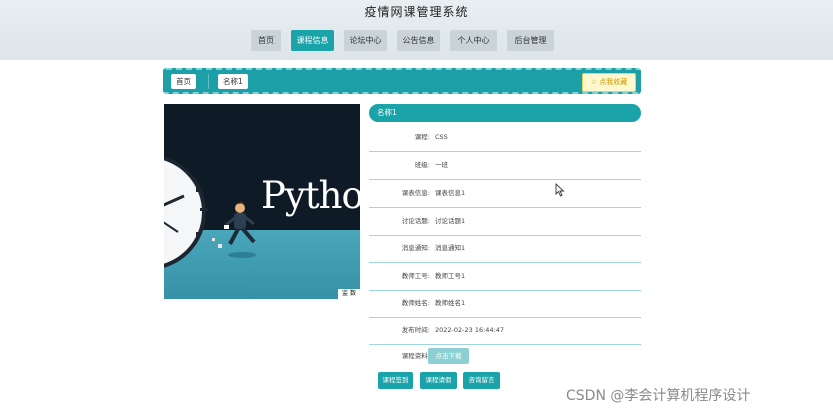 The width and height of the screenshot is (833, 415). I want to click on site-title: 疫情网课管理系统, so click(416, 12).